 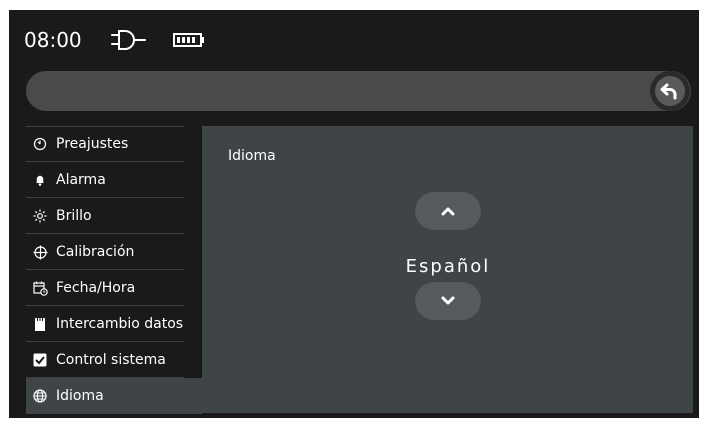 I want to click on sd-card-icon, so click(x=40, y=324).